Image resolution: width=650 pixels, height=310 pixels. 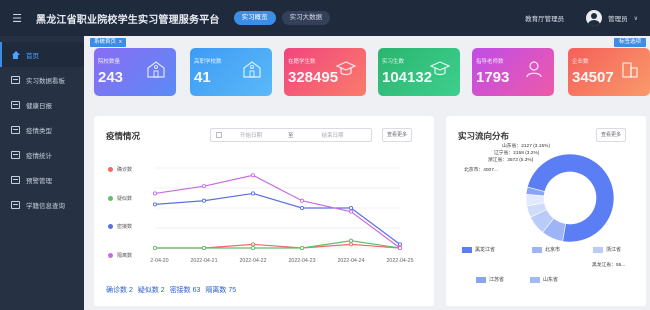 I want to click on tab-internship-overview: 实习概览, so click(x=254, y=18).